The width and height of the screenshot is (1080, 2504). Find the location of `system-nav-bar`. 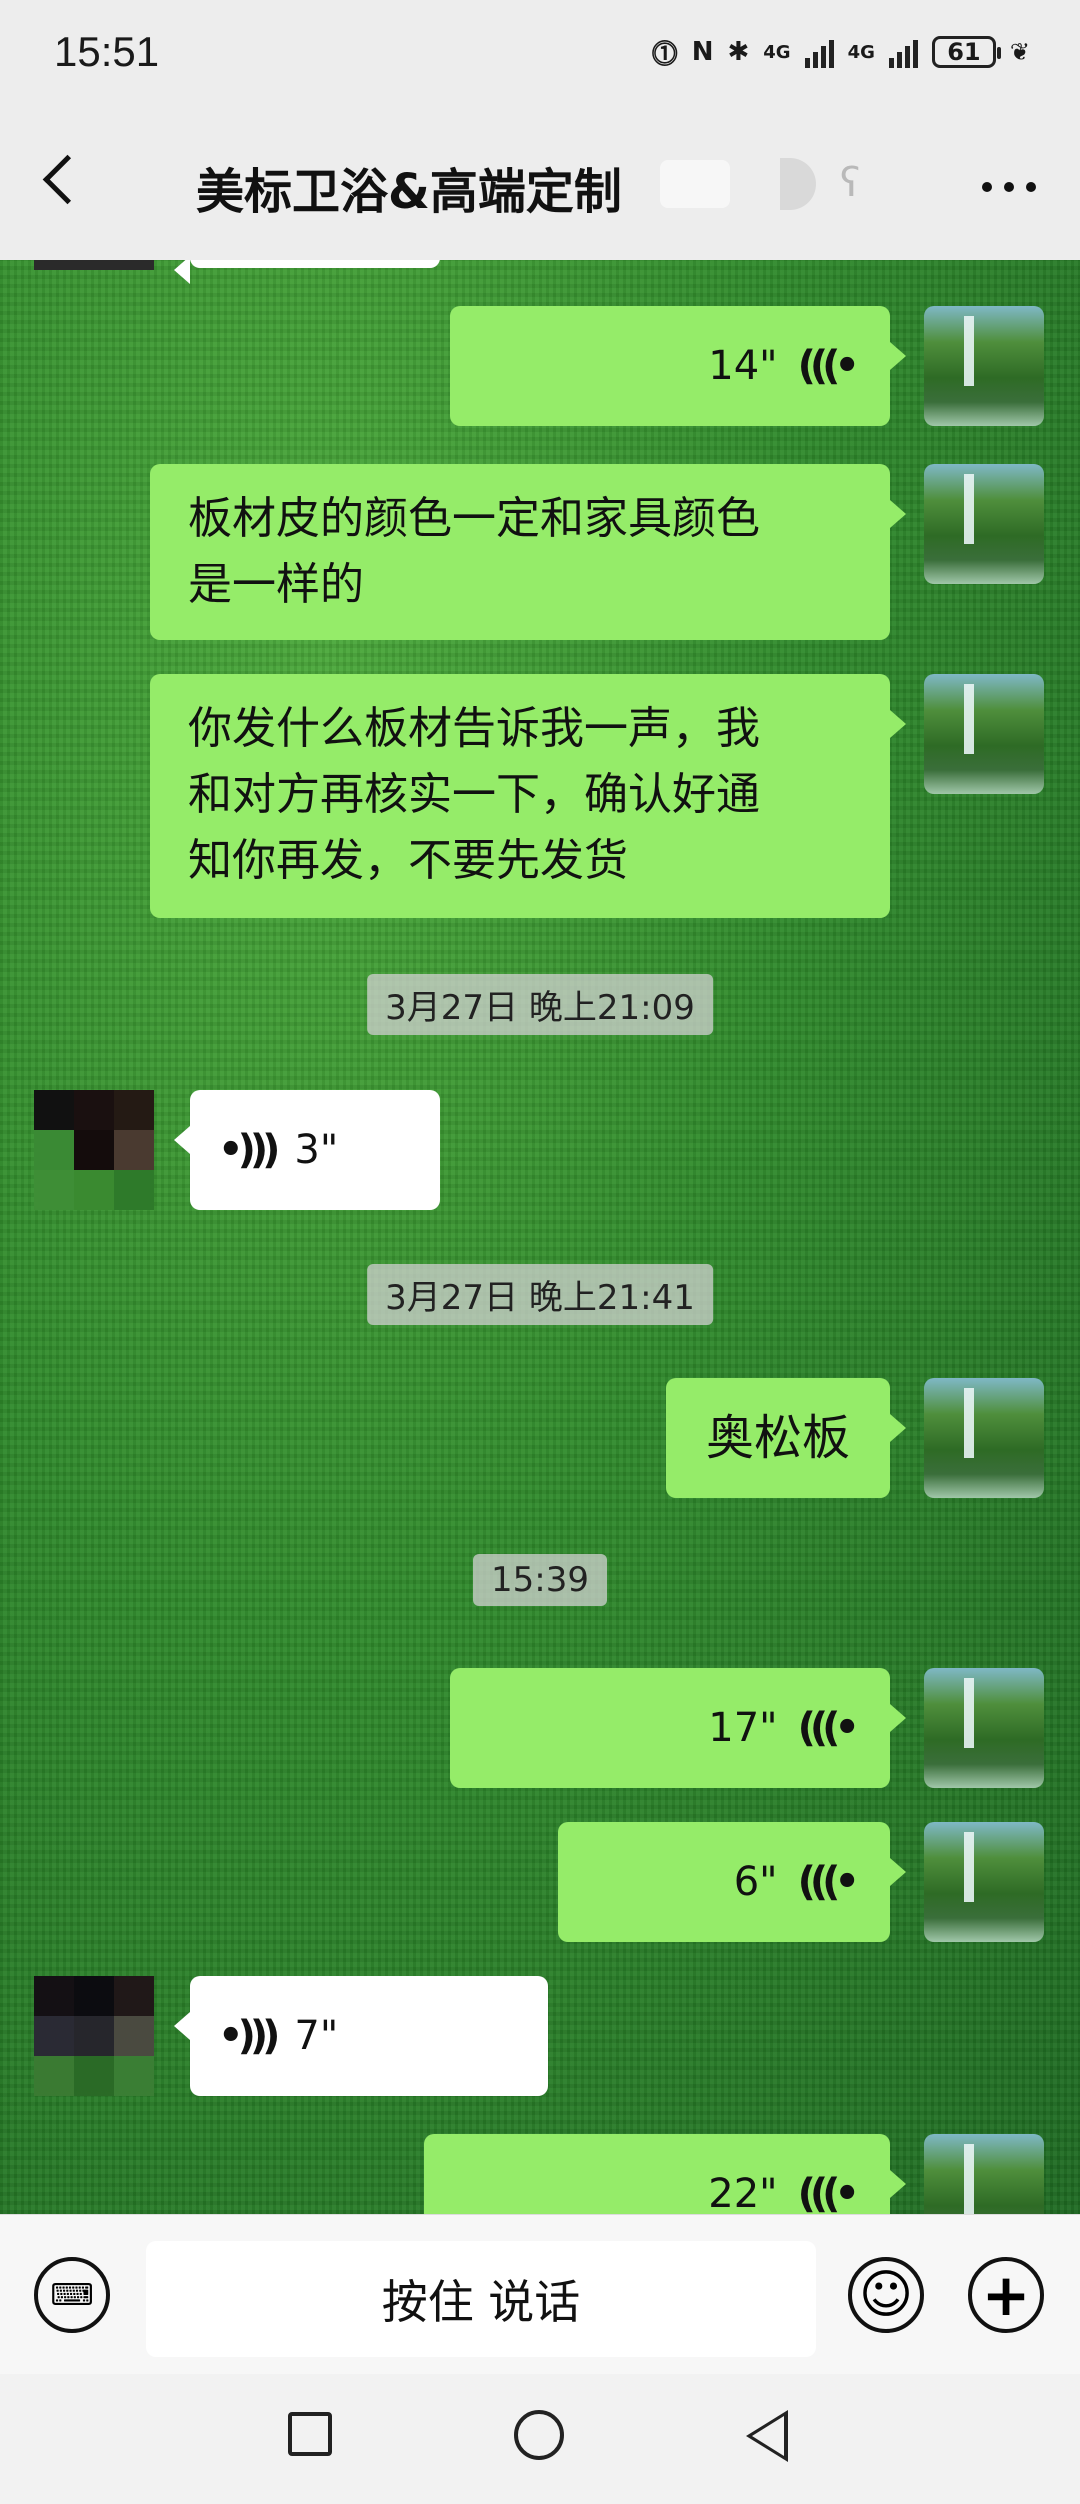

system-nav-bar is located at coordinates (540, 2439).